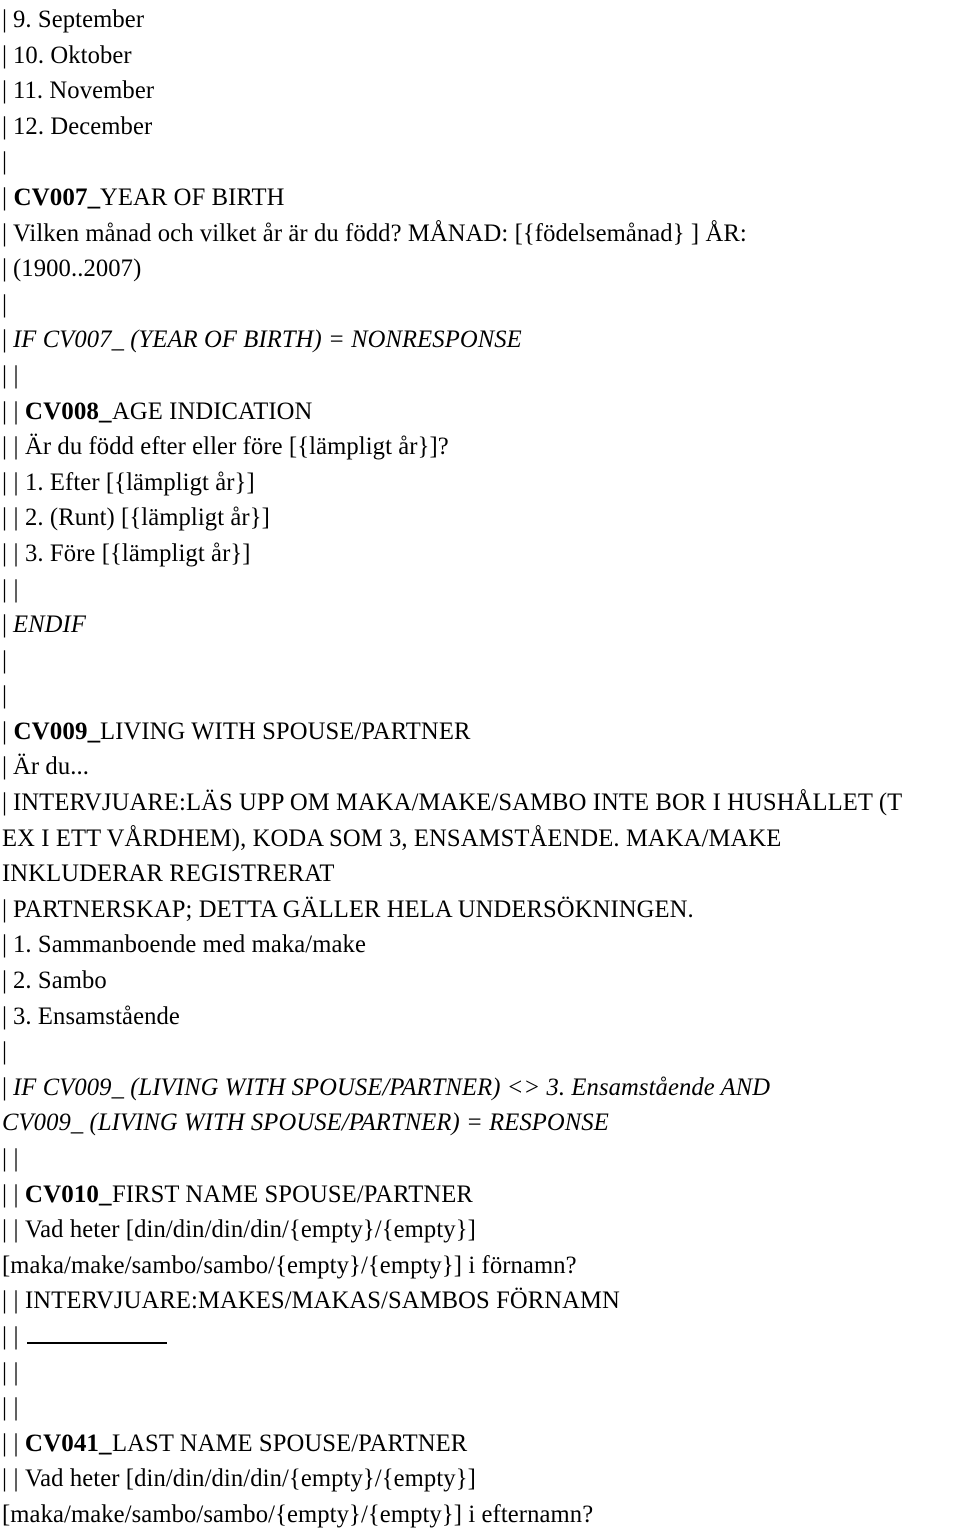  Describe the element at coordinates (190, 945) in the screenshot. I see `line-text: 1. Sammanboende med maka/make` at that location.